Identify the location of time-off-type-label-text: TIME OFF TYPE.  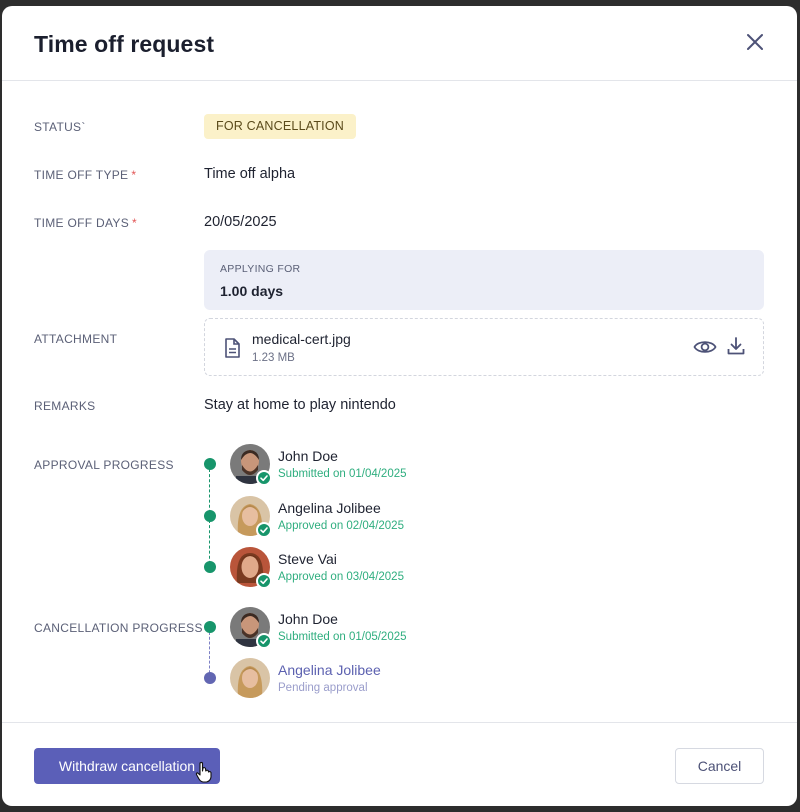
(81, 175).